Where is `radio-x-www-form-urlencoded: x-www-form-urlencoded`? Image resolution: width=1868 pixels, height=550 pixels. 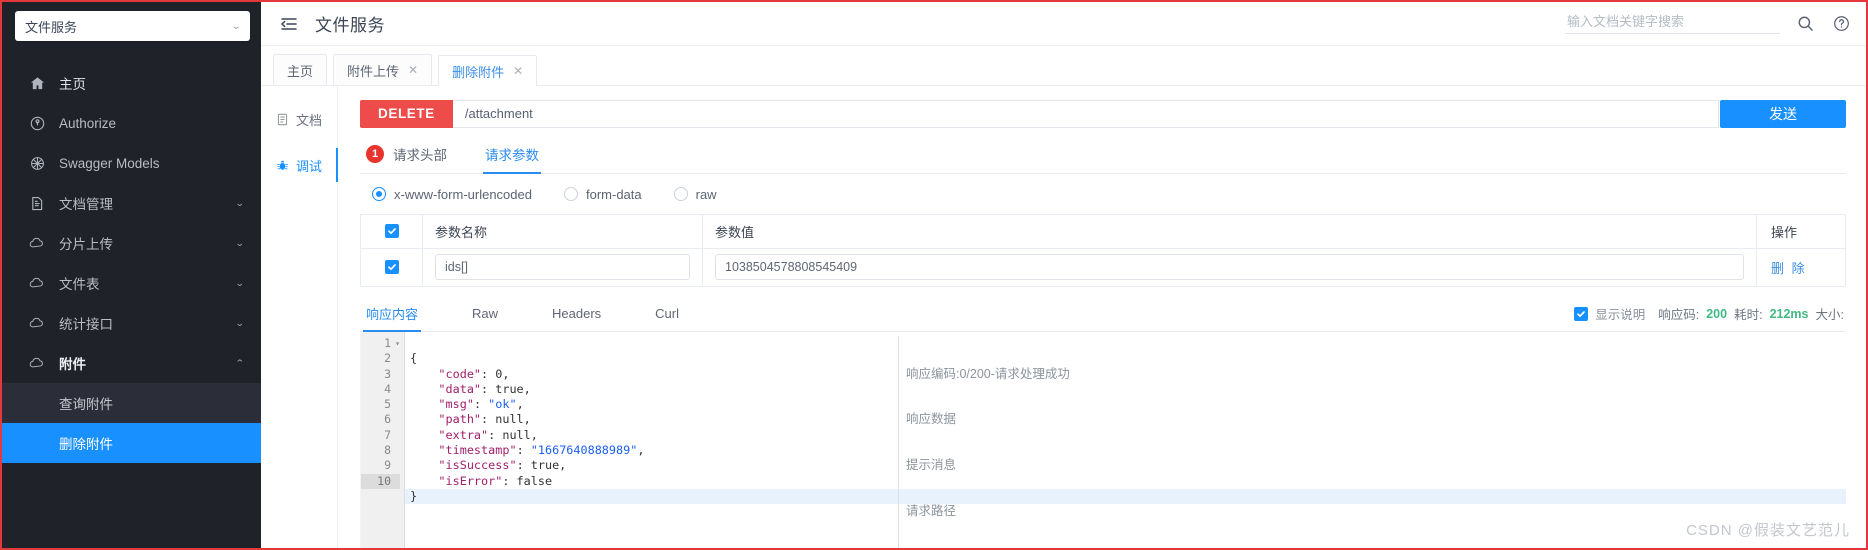 radio-x-www-form-urlencoded: x-www-form-urlencoded is located at coordinates (452, 194).